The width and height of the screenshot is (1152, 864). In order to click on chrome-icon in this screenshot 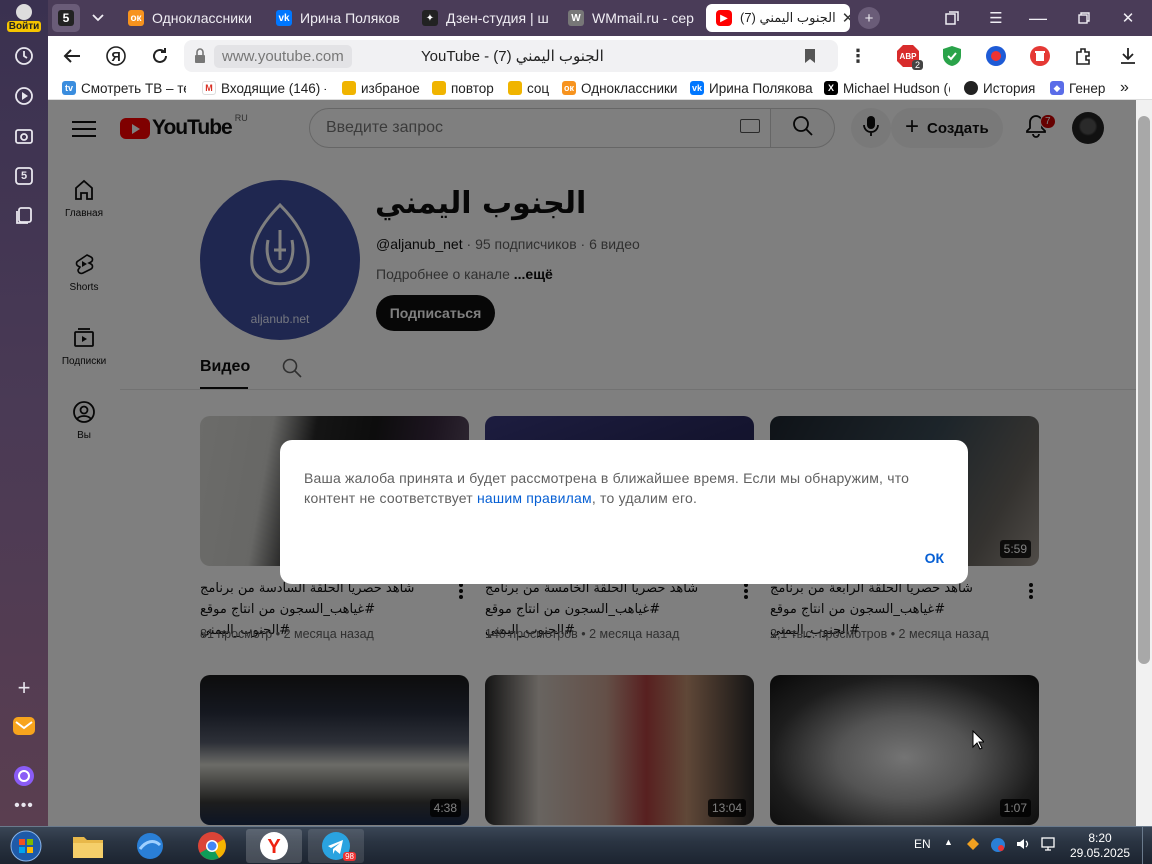, I will do `click(212, 846)`.